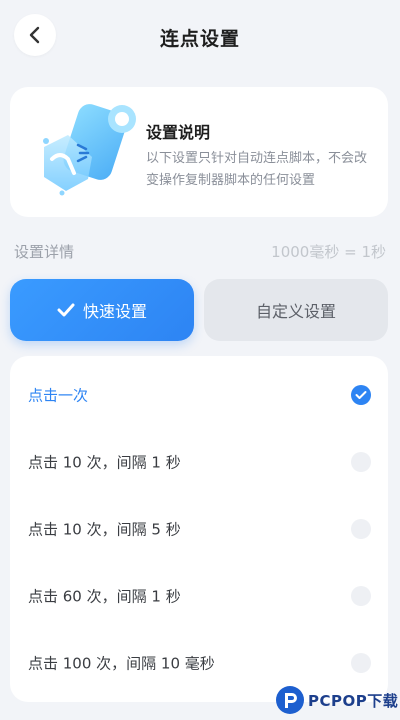 This screenshot has height=720, width=400. I want to click on check-icon, so click(66, 310).